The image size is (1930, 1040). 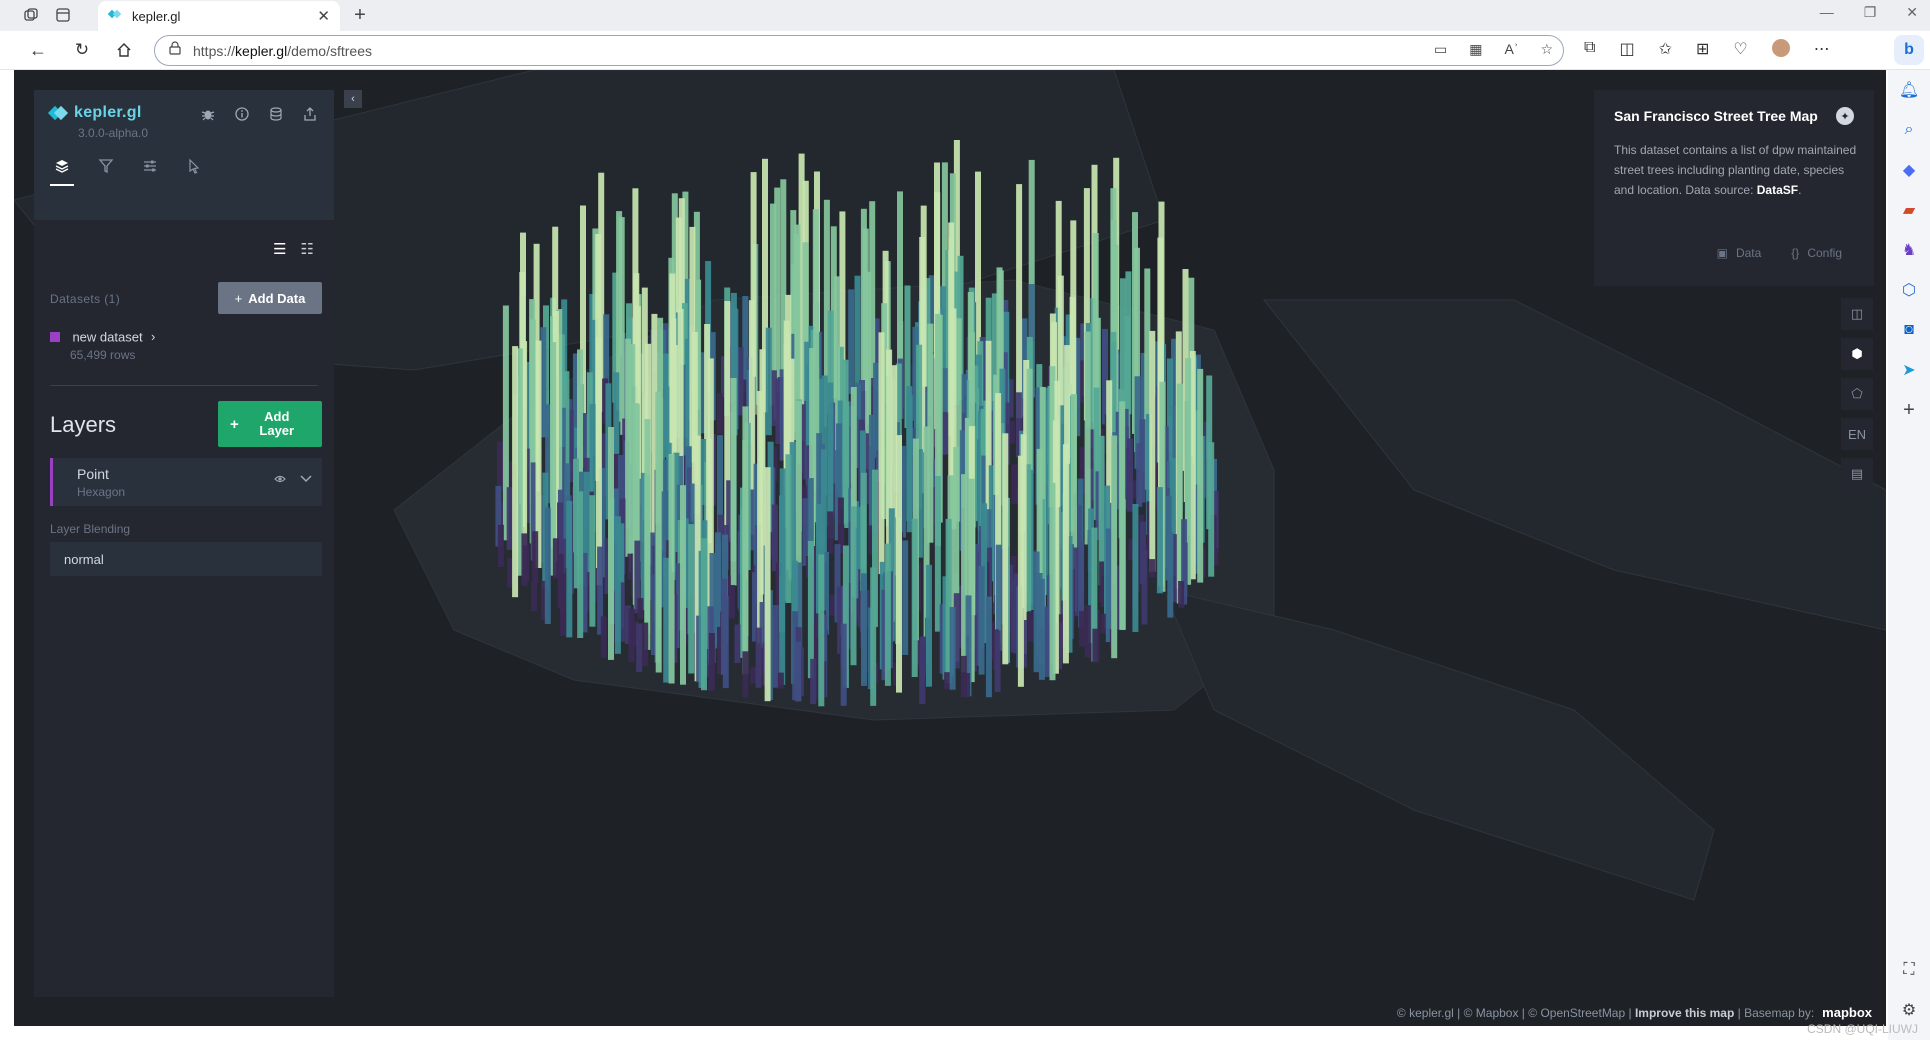 I want to click on new-tab-icon: +, so click(x=360, y=15).